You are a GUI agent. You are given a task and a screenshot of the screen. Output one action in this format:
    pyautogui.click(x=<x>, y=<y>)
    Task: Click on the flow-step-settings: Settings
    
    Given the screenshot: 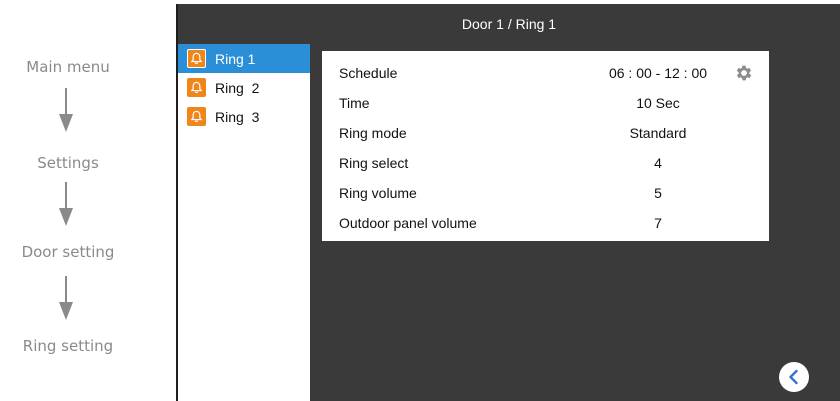 What is the action you would take?
    pyautogui.click(x=68, y=163)
    